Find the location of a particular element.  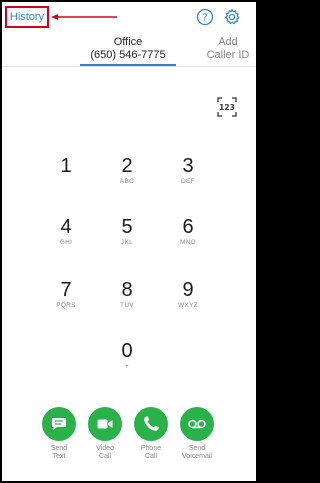

add-caller-id-line2: Caller ID is located at coordinates (228, 55).